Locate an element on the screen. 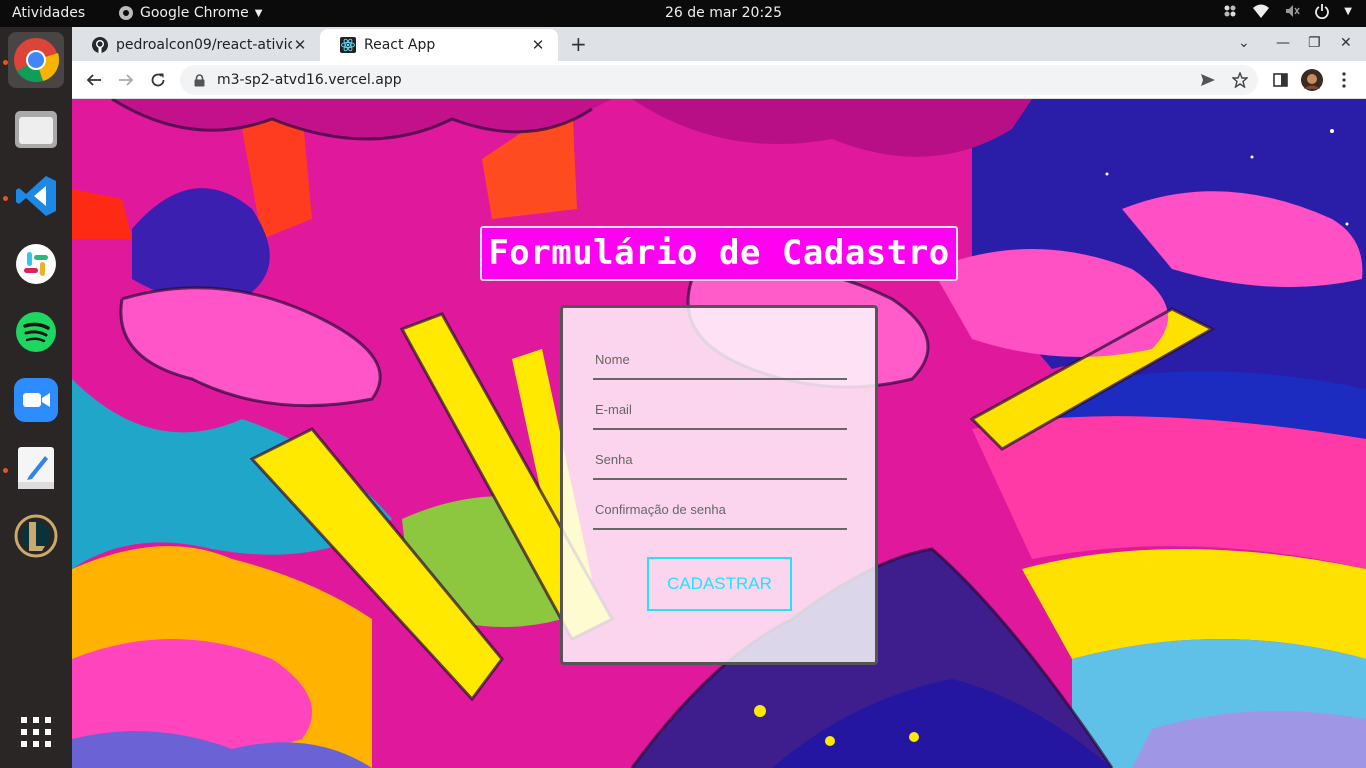 The height and width of the screenshot is (768, 1366). tab-react-app: React App ✕ is located at coordinates (439, 45).